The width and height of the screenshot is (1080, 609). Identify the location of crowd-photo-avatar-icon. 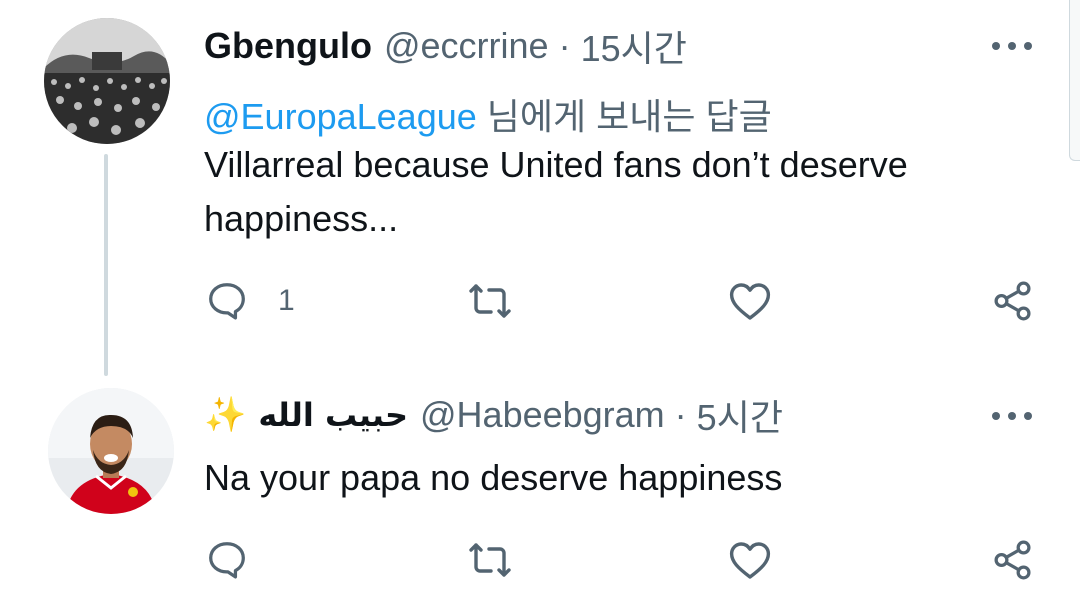
(107, 81).